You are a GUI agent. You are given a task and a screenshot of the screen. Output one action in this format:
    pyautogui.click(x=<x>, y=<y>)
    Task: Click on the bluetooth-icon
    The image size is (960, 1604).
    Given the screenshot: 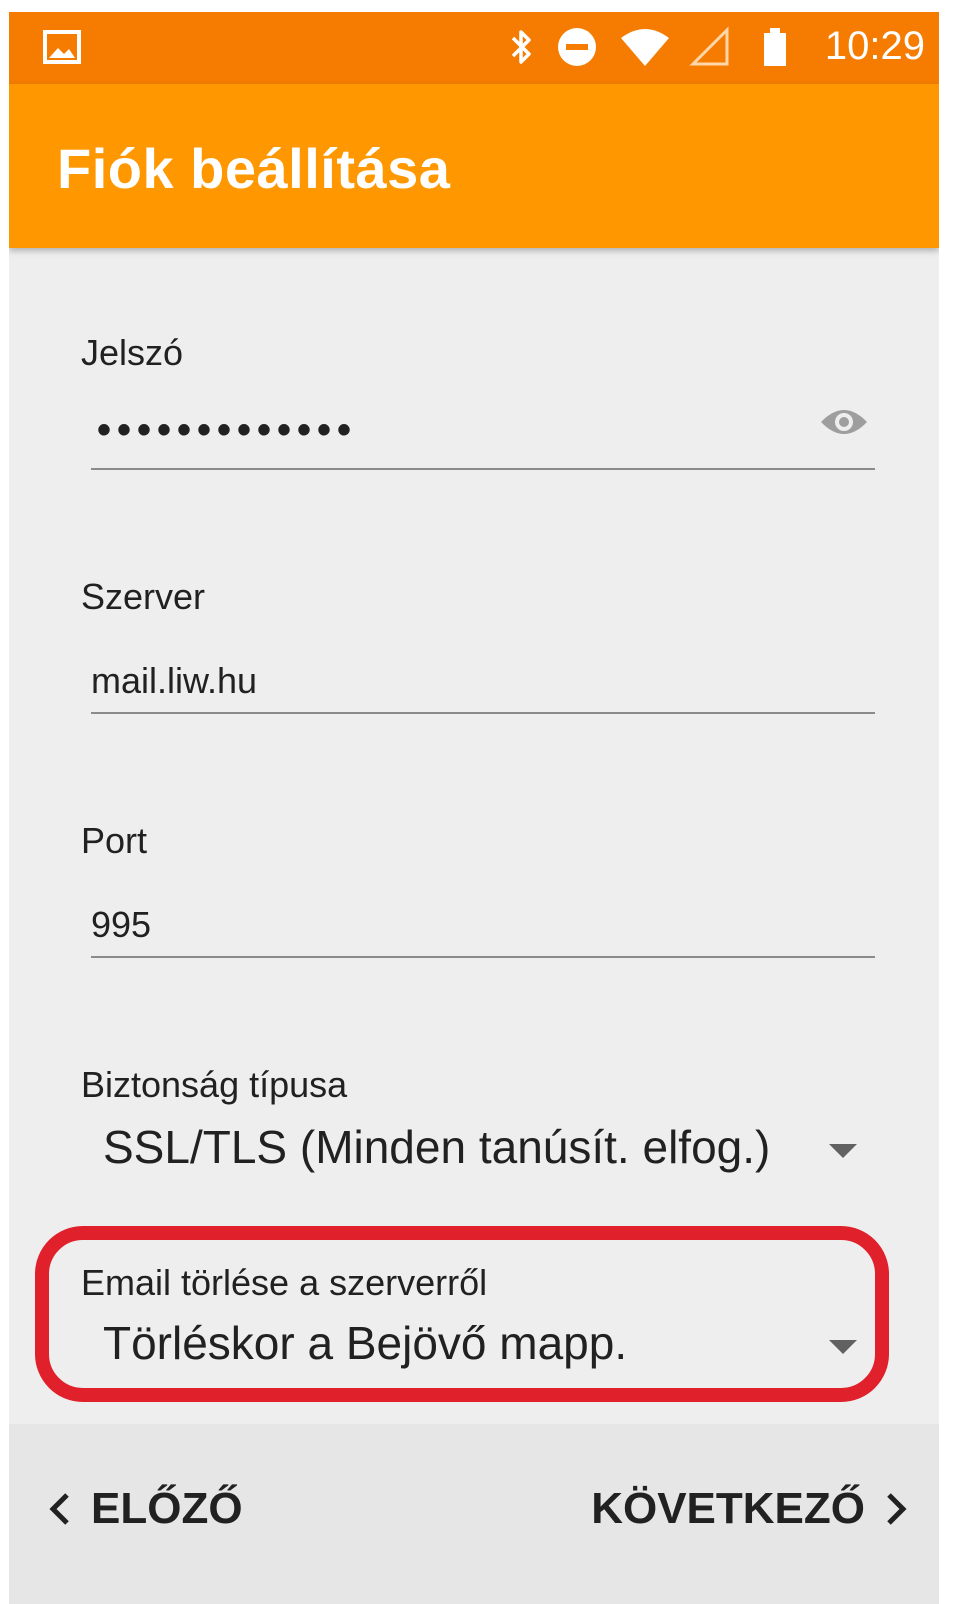 What is the action you would take?
    pyautogui.click(x=521, y=47)
    